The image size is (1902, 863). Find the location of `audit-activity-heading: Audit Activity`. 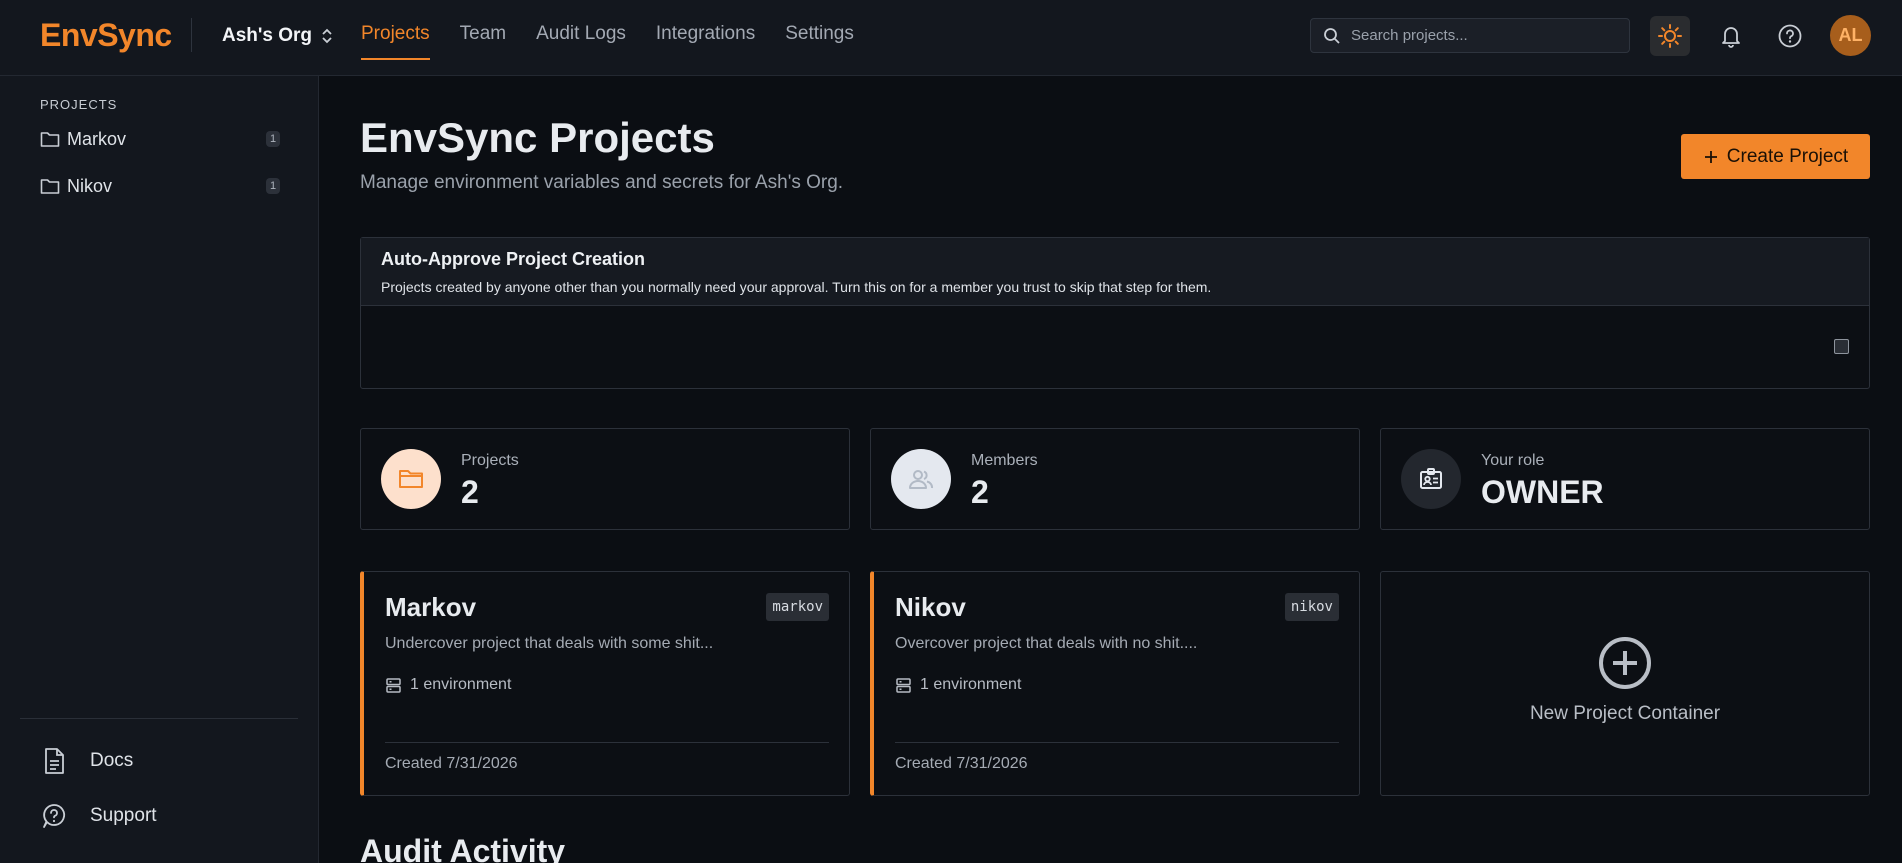

audit-activity-heading: Audit Activity is located at coordinates (463, 848).